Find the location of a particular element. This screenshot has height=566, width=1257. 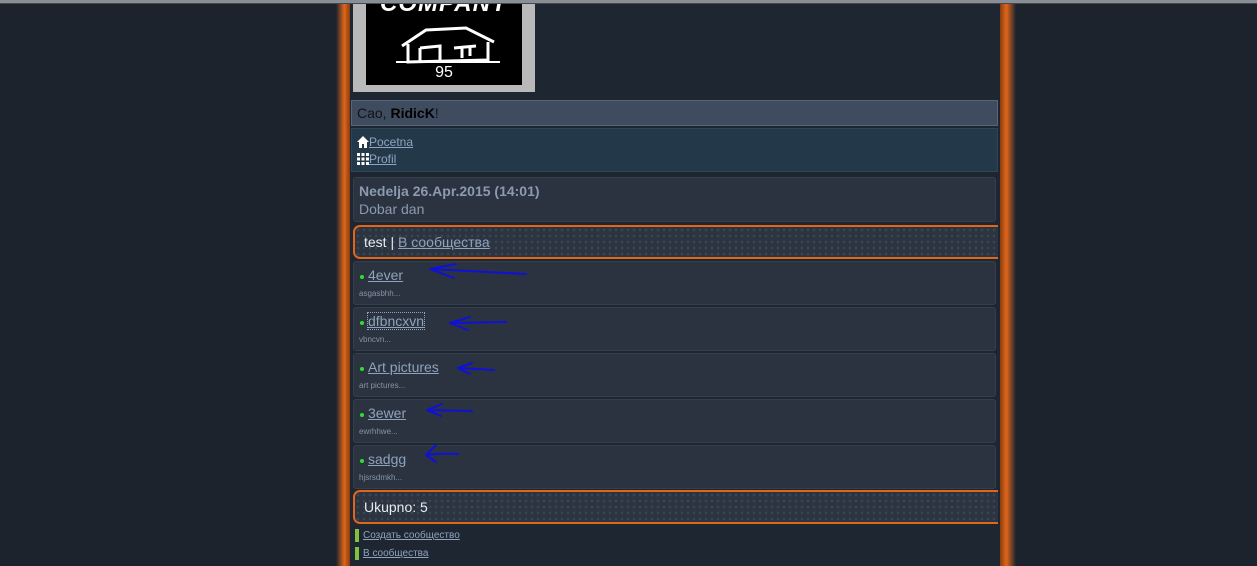

create-community-item: Создать сообщество is located at coordinates (407, 535).